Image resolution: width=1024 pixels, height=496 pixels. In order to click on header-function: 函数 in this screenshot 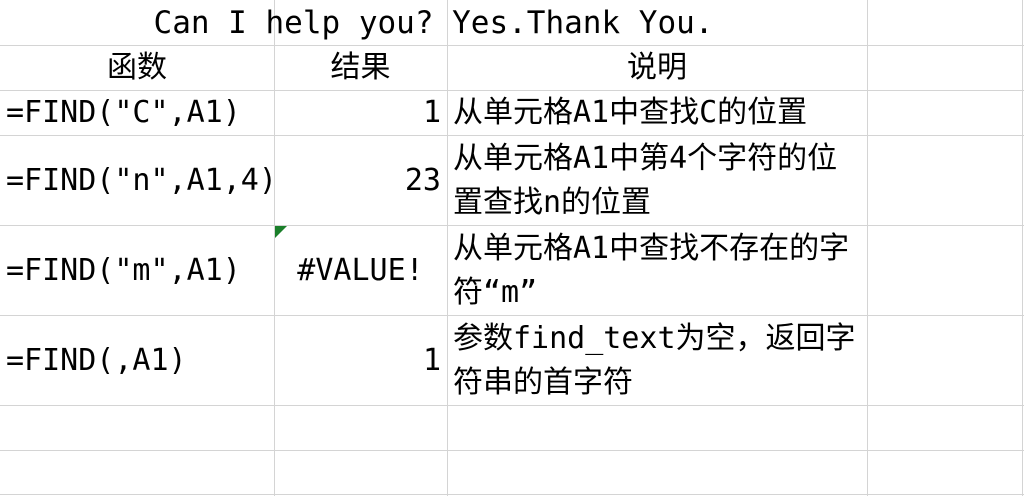, I will do `click(137, 68)`.